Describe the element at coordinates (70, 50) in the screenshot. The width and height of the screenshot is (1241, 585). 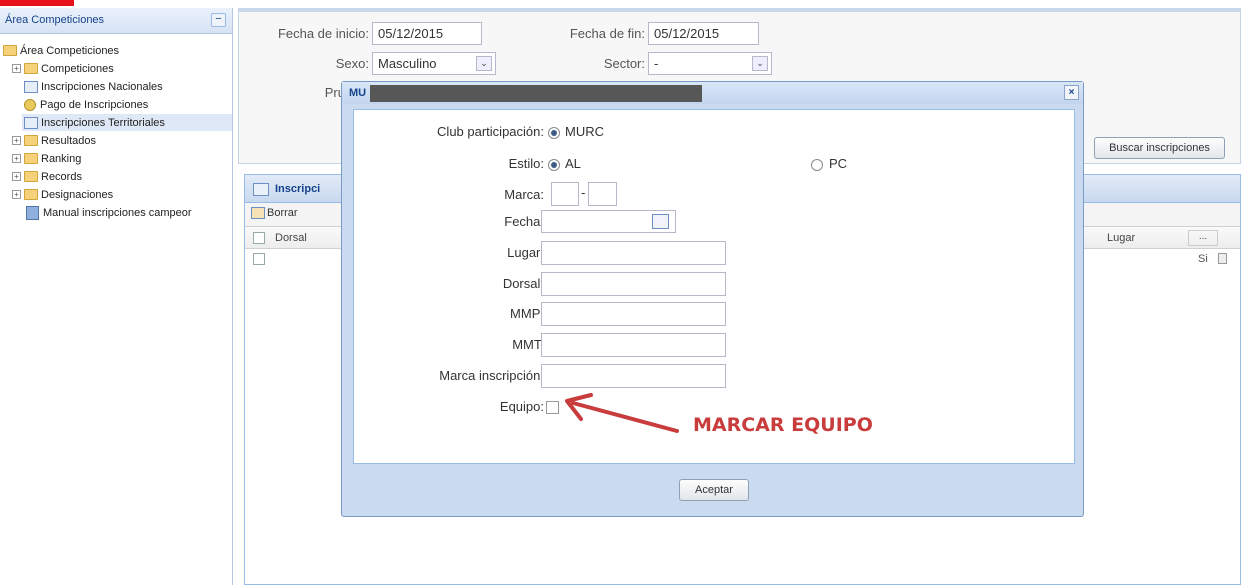
I see `tree-item-label: Área Competiciones` at that location.